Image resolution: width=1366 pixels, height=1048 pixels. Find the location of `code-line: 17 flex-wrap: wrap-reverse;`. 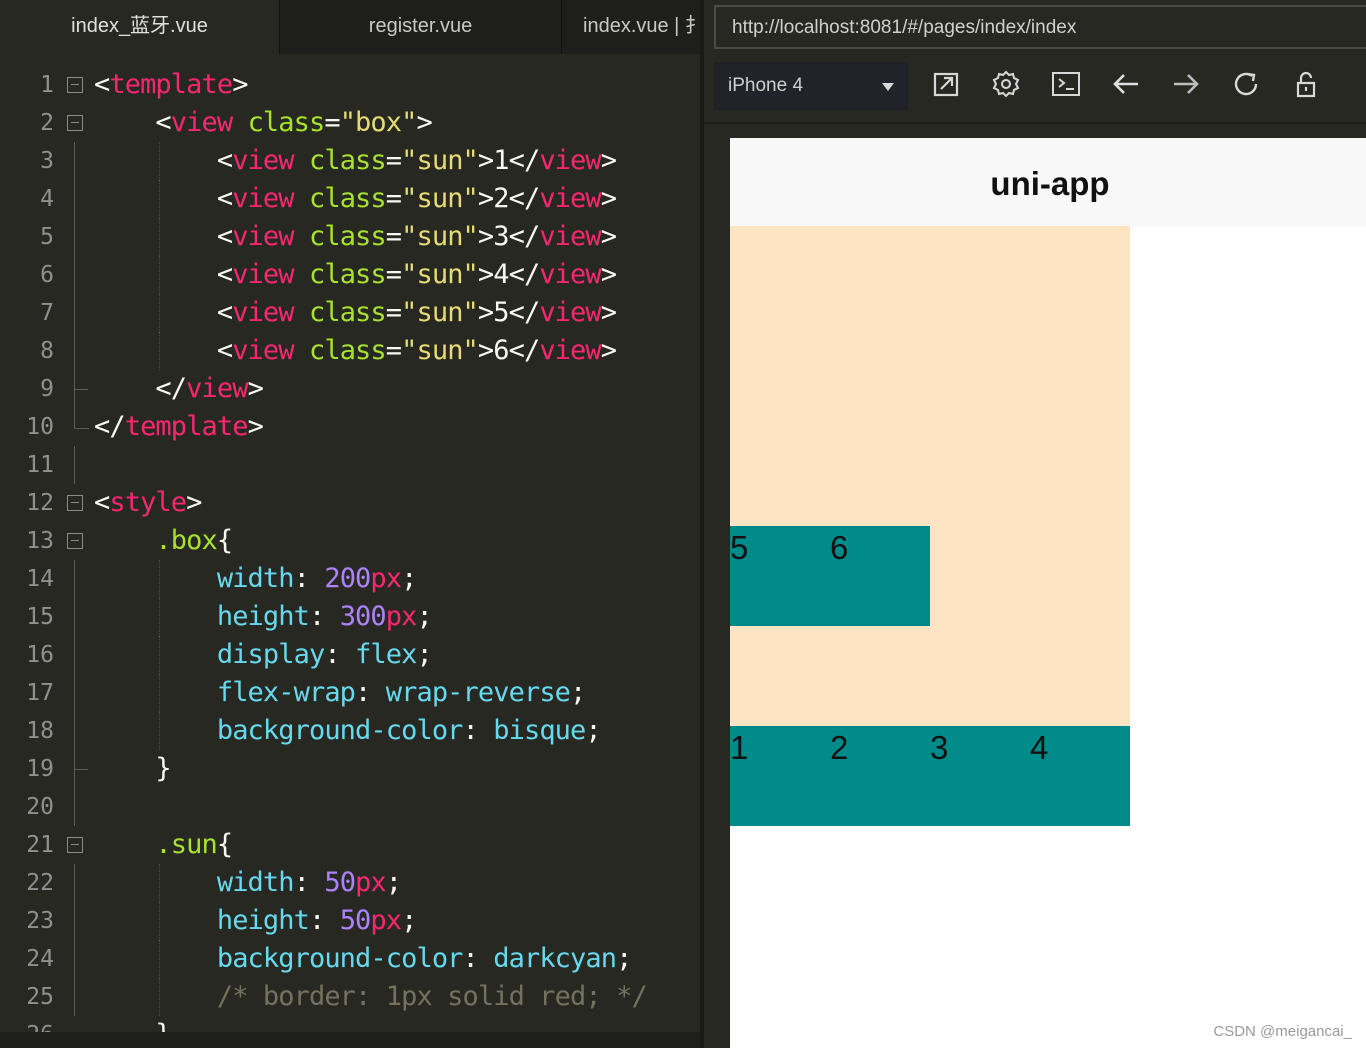

code-line: 17 flex-wrap: wrap-reverse; is located at coordinates (350, 693).